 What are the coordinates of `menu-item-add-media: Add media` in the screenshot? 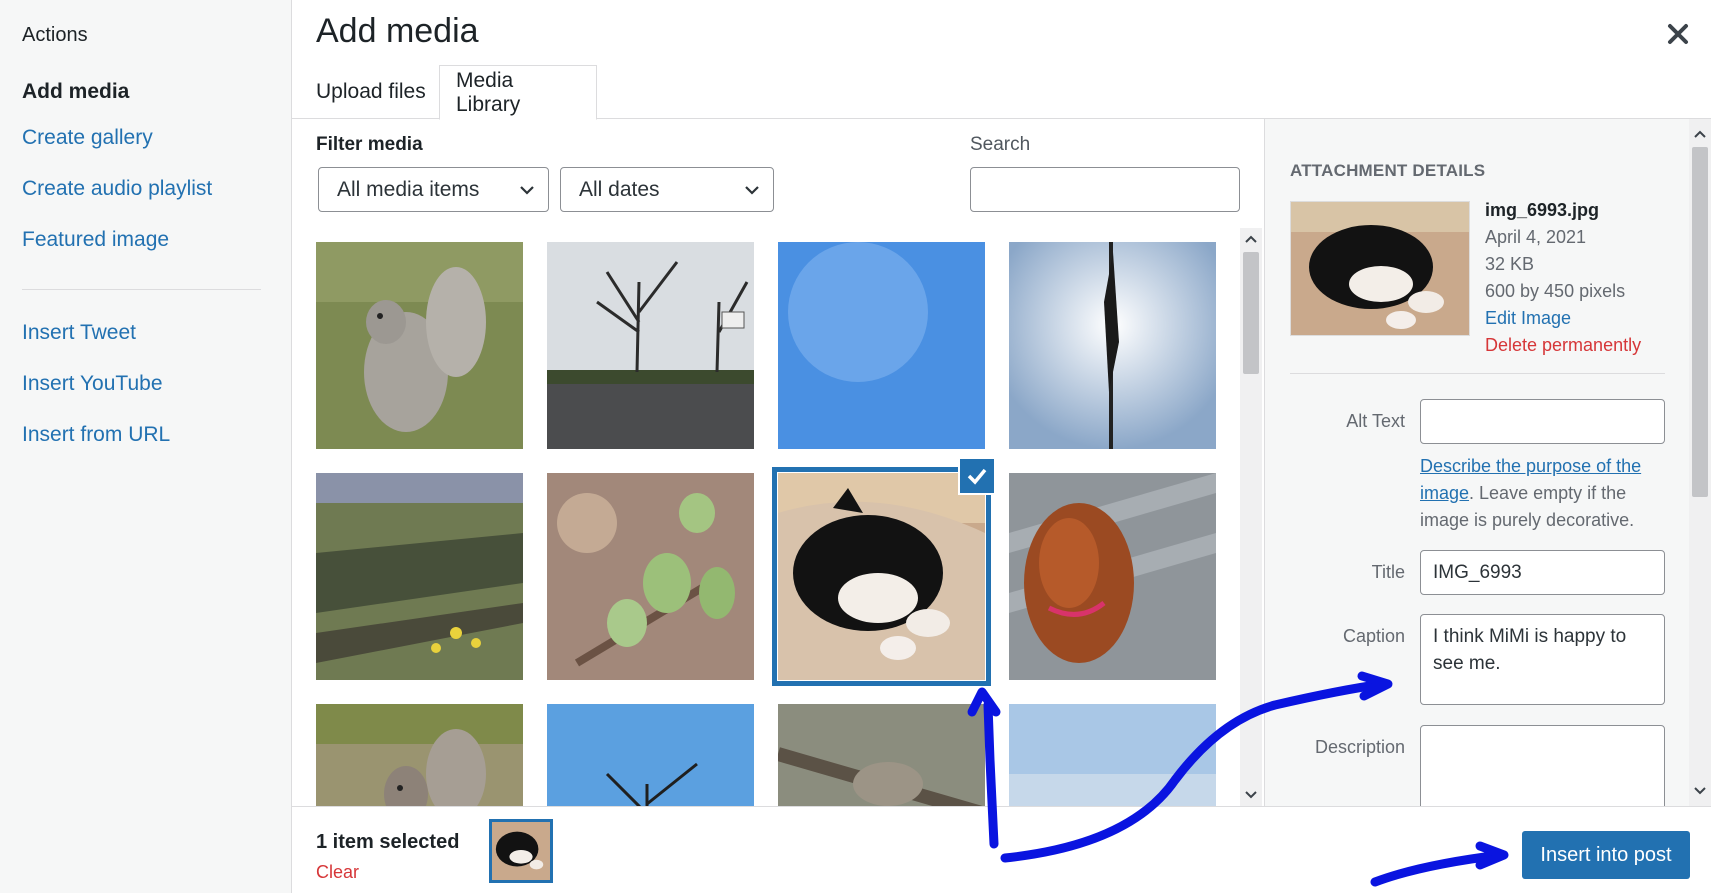 It's located at (75, 92).